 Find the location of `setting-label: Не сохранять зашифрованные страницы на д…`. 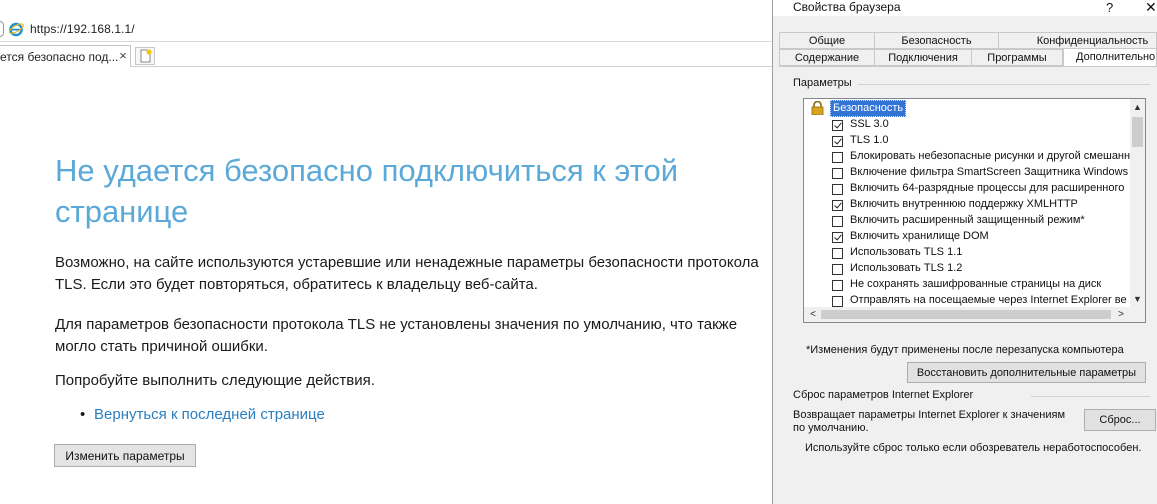

setting-label: Не сохранять зашифрованные страницы на д… is located at coordinates (975, 284).